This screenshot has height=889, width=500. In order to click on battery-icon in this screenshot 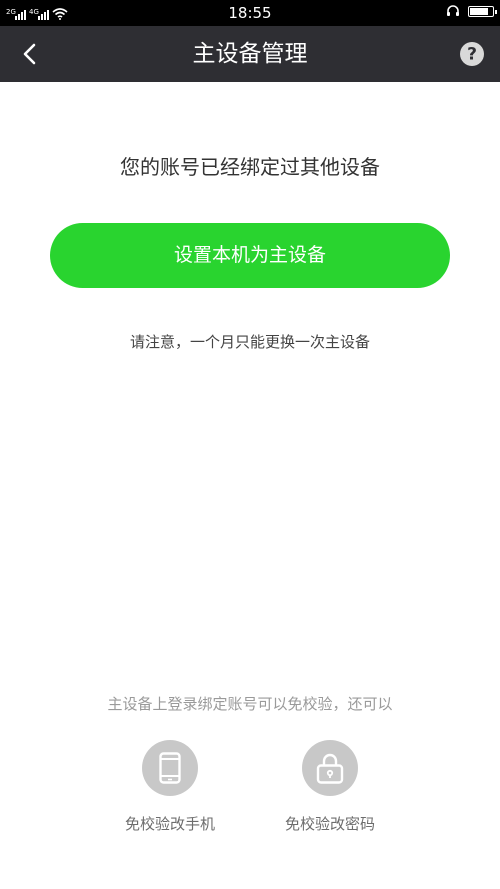, I will do `click(482, 11)`.